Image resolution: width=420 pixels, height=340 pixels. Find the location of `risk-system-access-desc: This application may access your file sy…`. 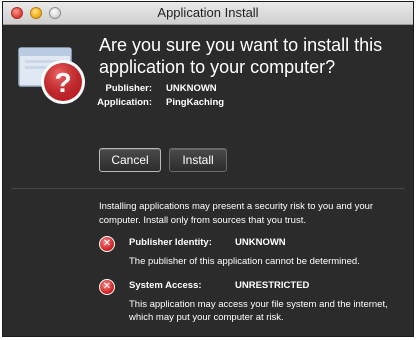

risk-system-access-desc: This application may access your file sy… is located at coordinates (264, 311).